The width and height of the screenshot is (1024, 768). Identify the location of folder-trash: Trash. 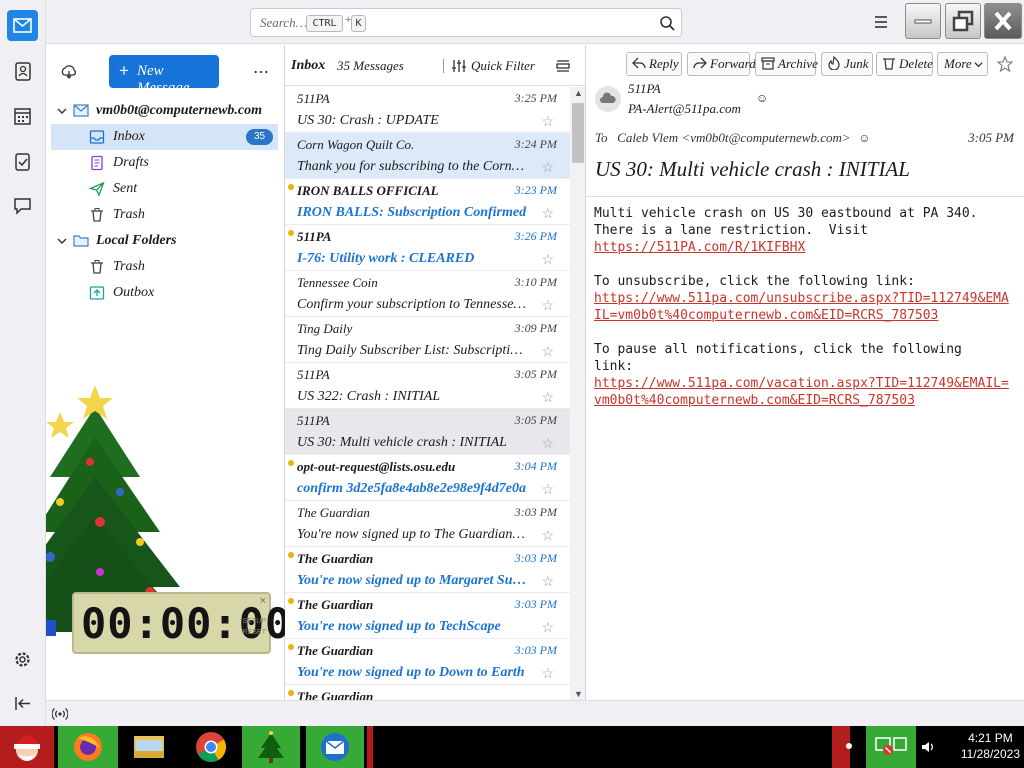
(164, 215).